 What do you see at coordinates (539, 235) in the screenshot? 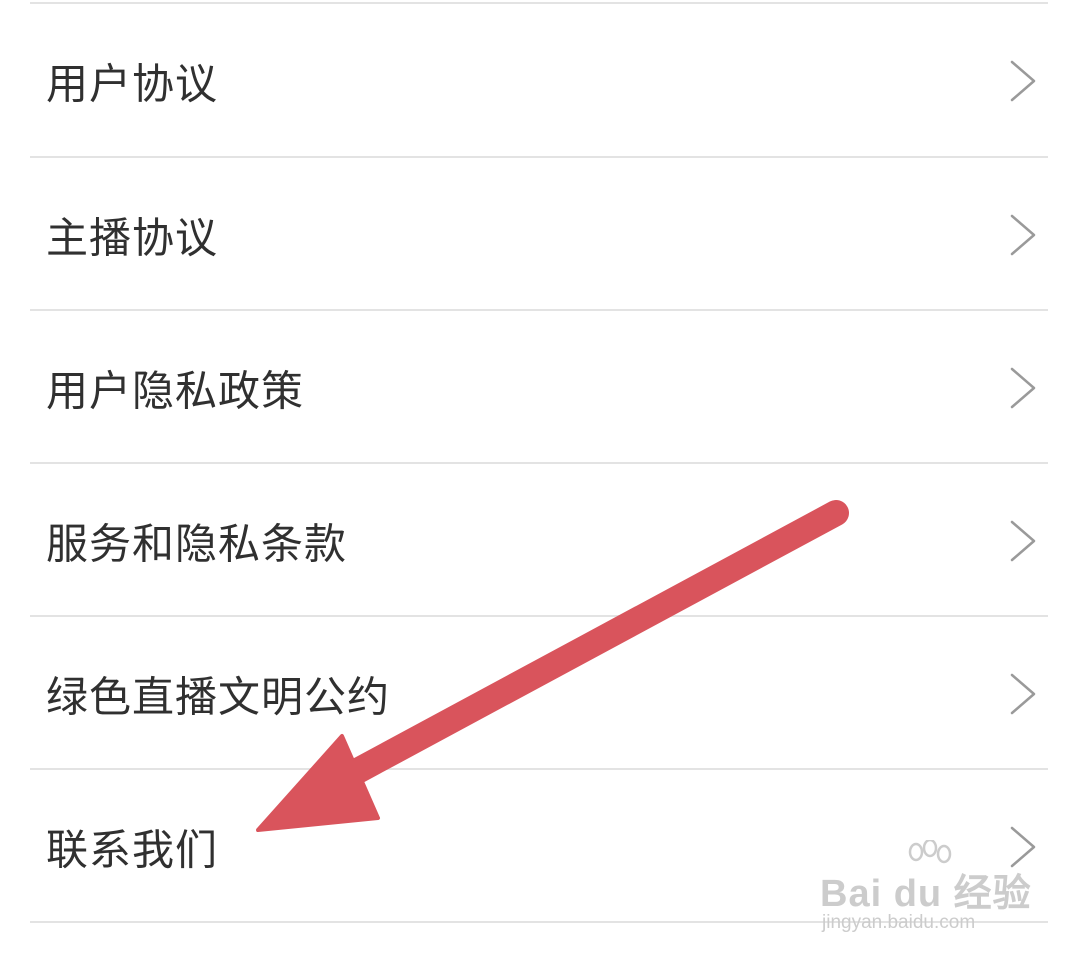
I see `menu-item-anchor-agreement: 主播协议` at bounding box center [539, 235].